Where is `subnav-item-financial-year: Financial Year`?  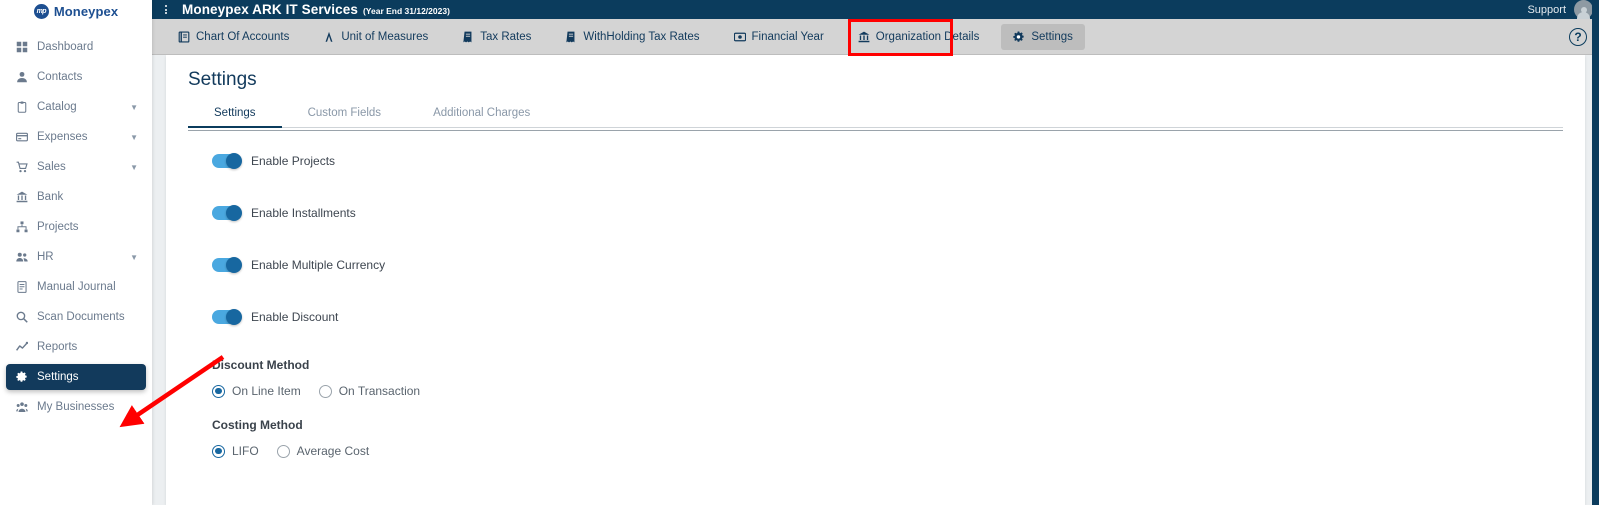
subnav-item-financial-year: Financial Year is located at coordinates (779, 37).